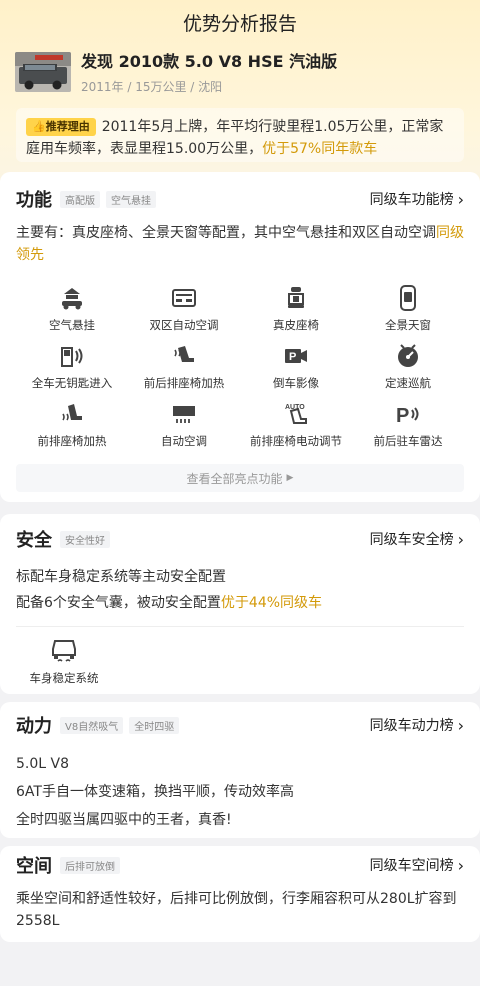 Image resolution: width=480 pixels, height=986 pixels. I want to click on safety-title: 安全, so click(34, 540).